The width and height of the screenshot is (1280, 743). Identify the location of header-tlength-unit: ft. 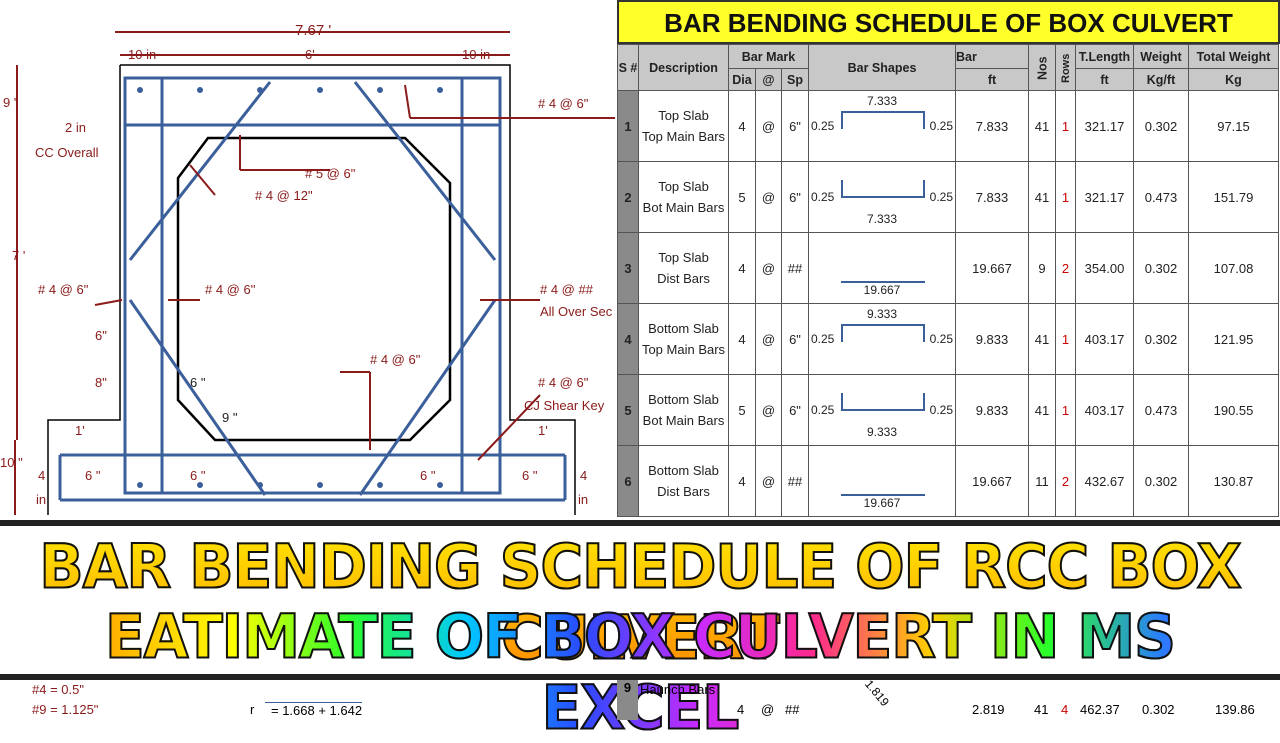
(1104, 79).